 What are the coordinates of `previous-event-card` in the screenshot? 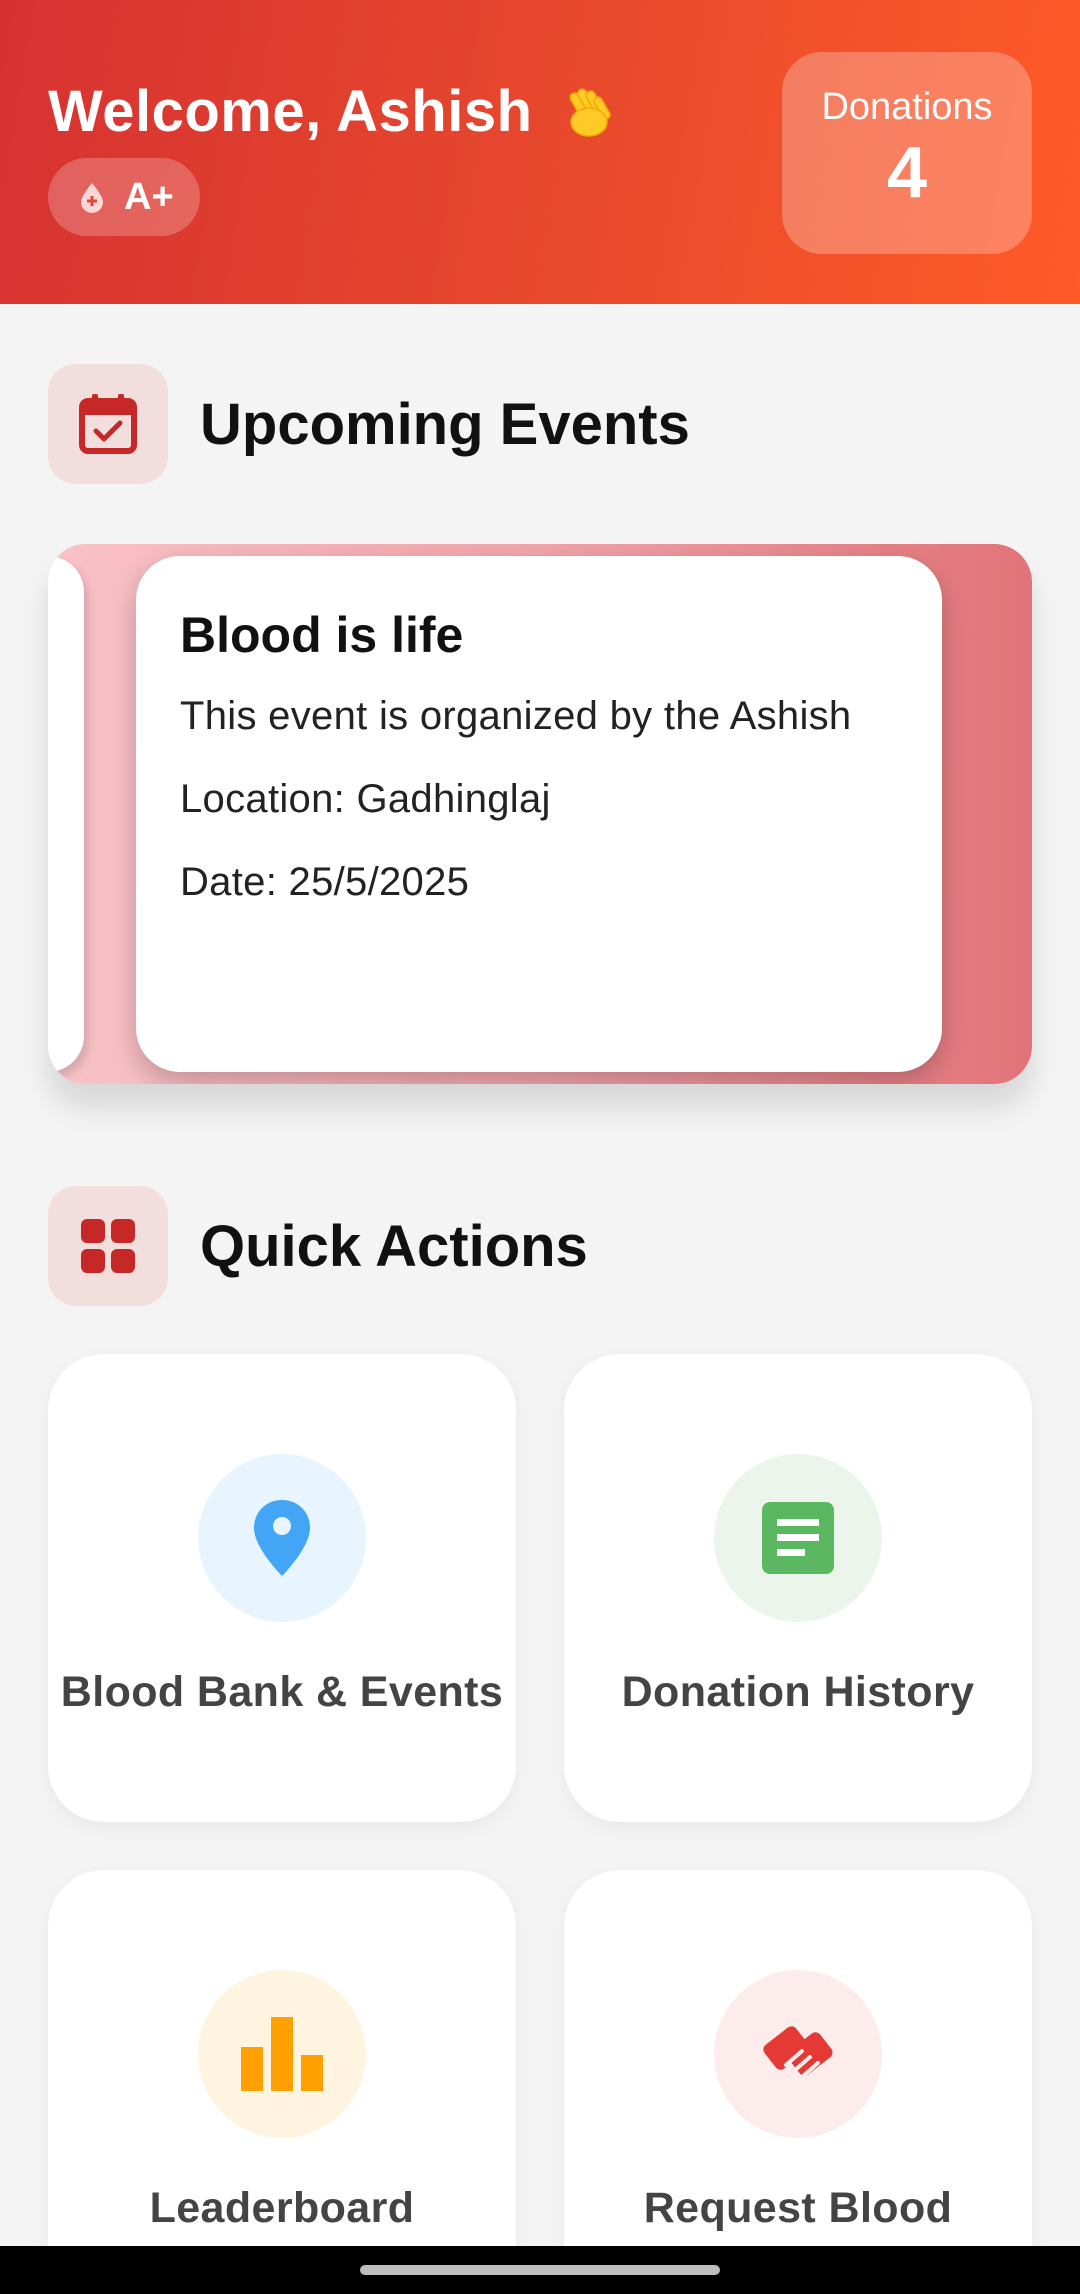 It's located at (66, 814).